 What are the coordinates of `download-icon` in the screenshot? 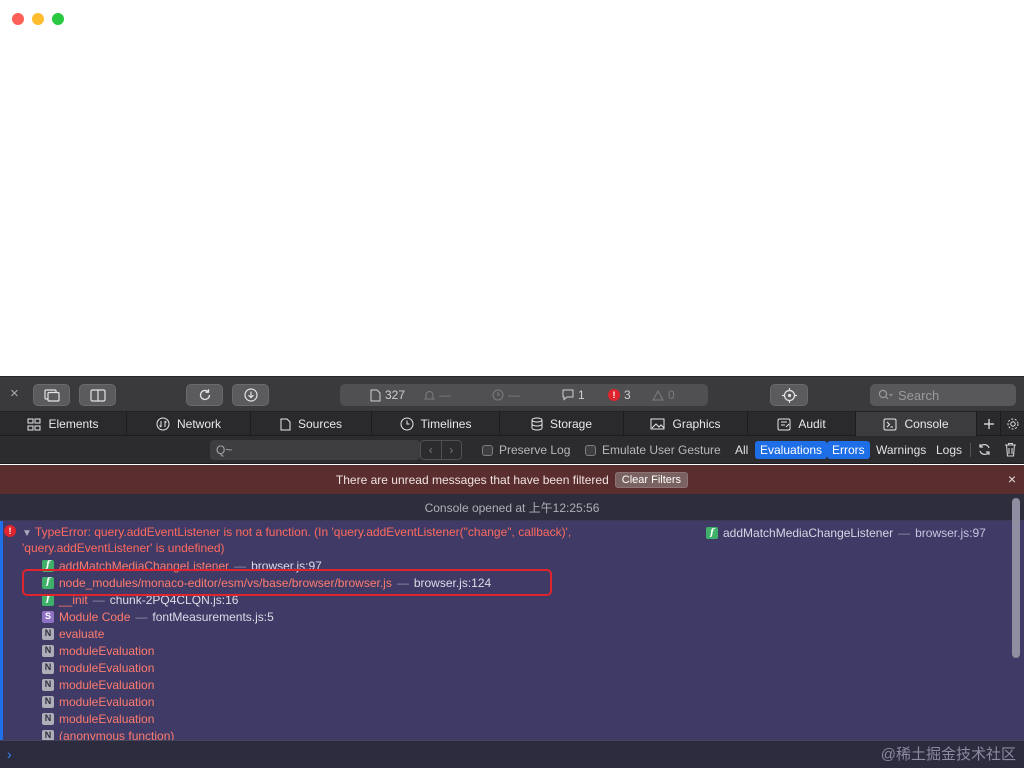 It's located at (250, 395).